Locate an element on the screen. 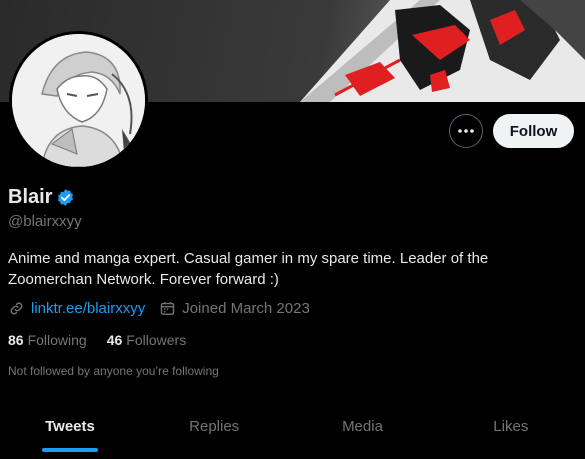  more-options-button is located at coordinates (466, 131).